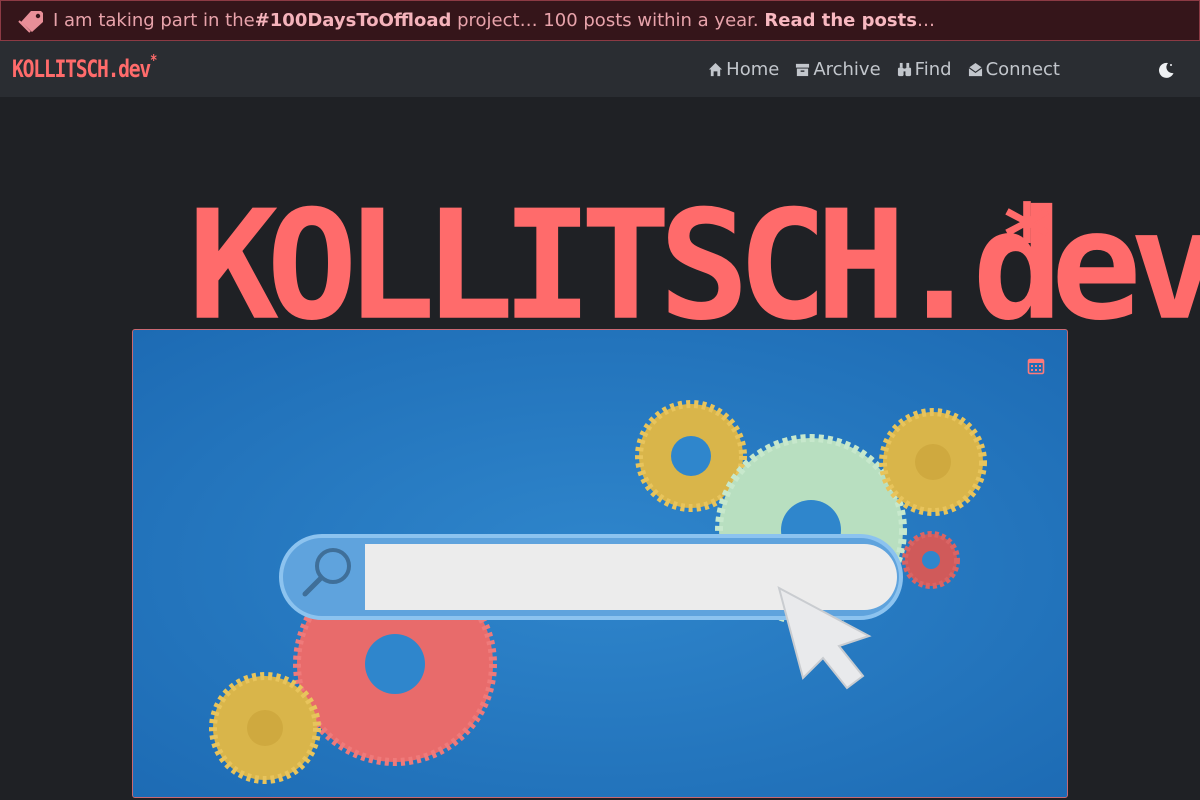  I want to click on banner-prefix: I am taking part in the, so click(154, 20).